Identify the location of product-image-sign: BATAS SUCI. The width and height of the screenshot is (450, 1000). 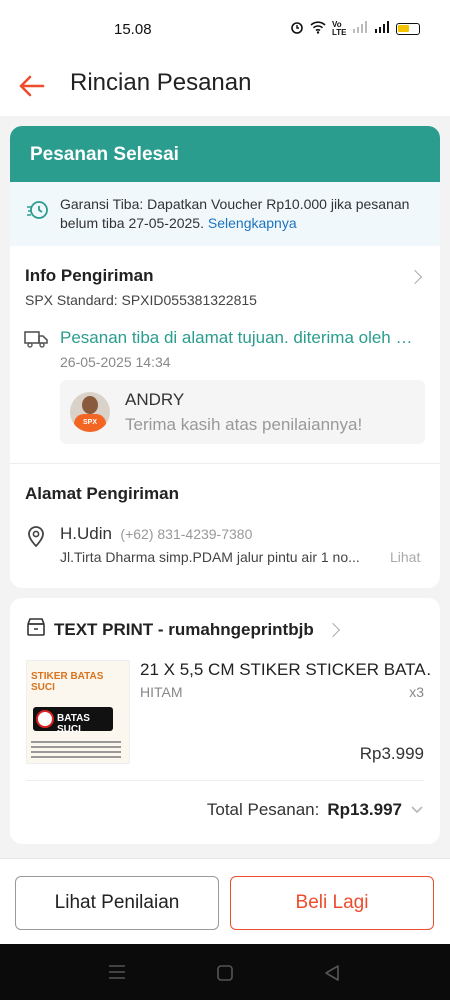
(73, 721).